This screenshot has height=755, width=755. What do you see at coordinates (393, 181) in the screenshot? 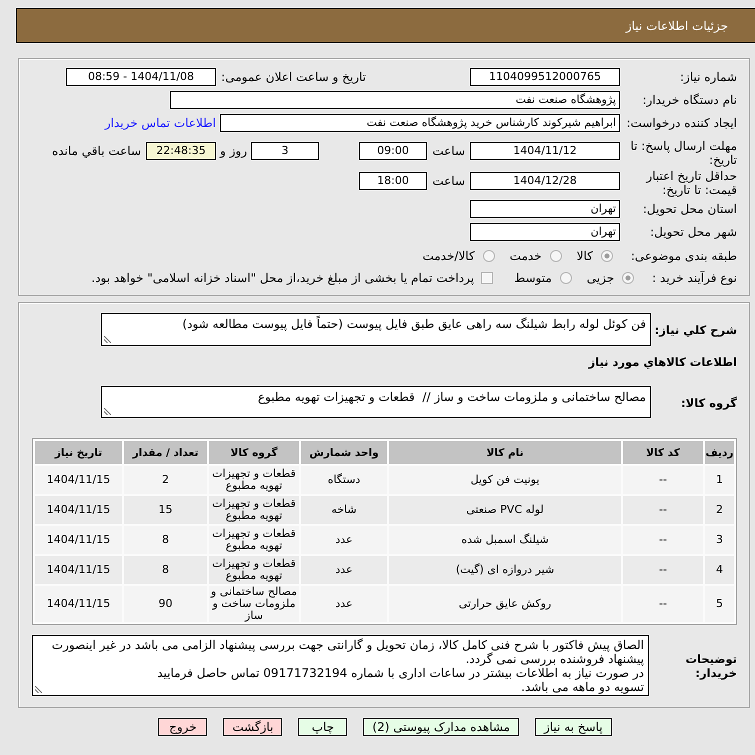
I see `time-field: 18:00` at bounding box center [393, 181].